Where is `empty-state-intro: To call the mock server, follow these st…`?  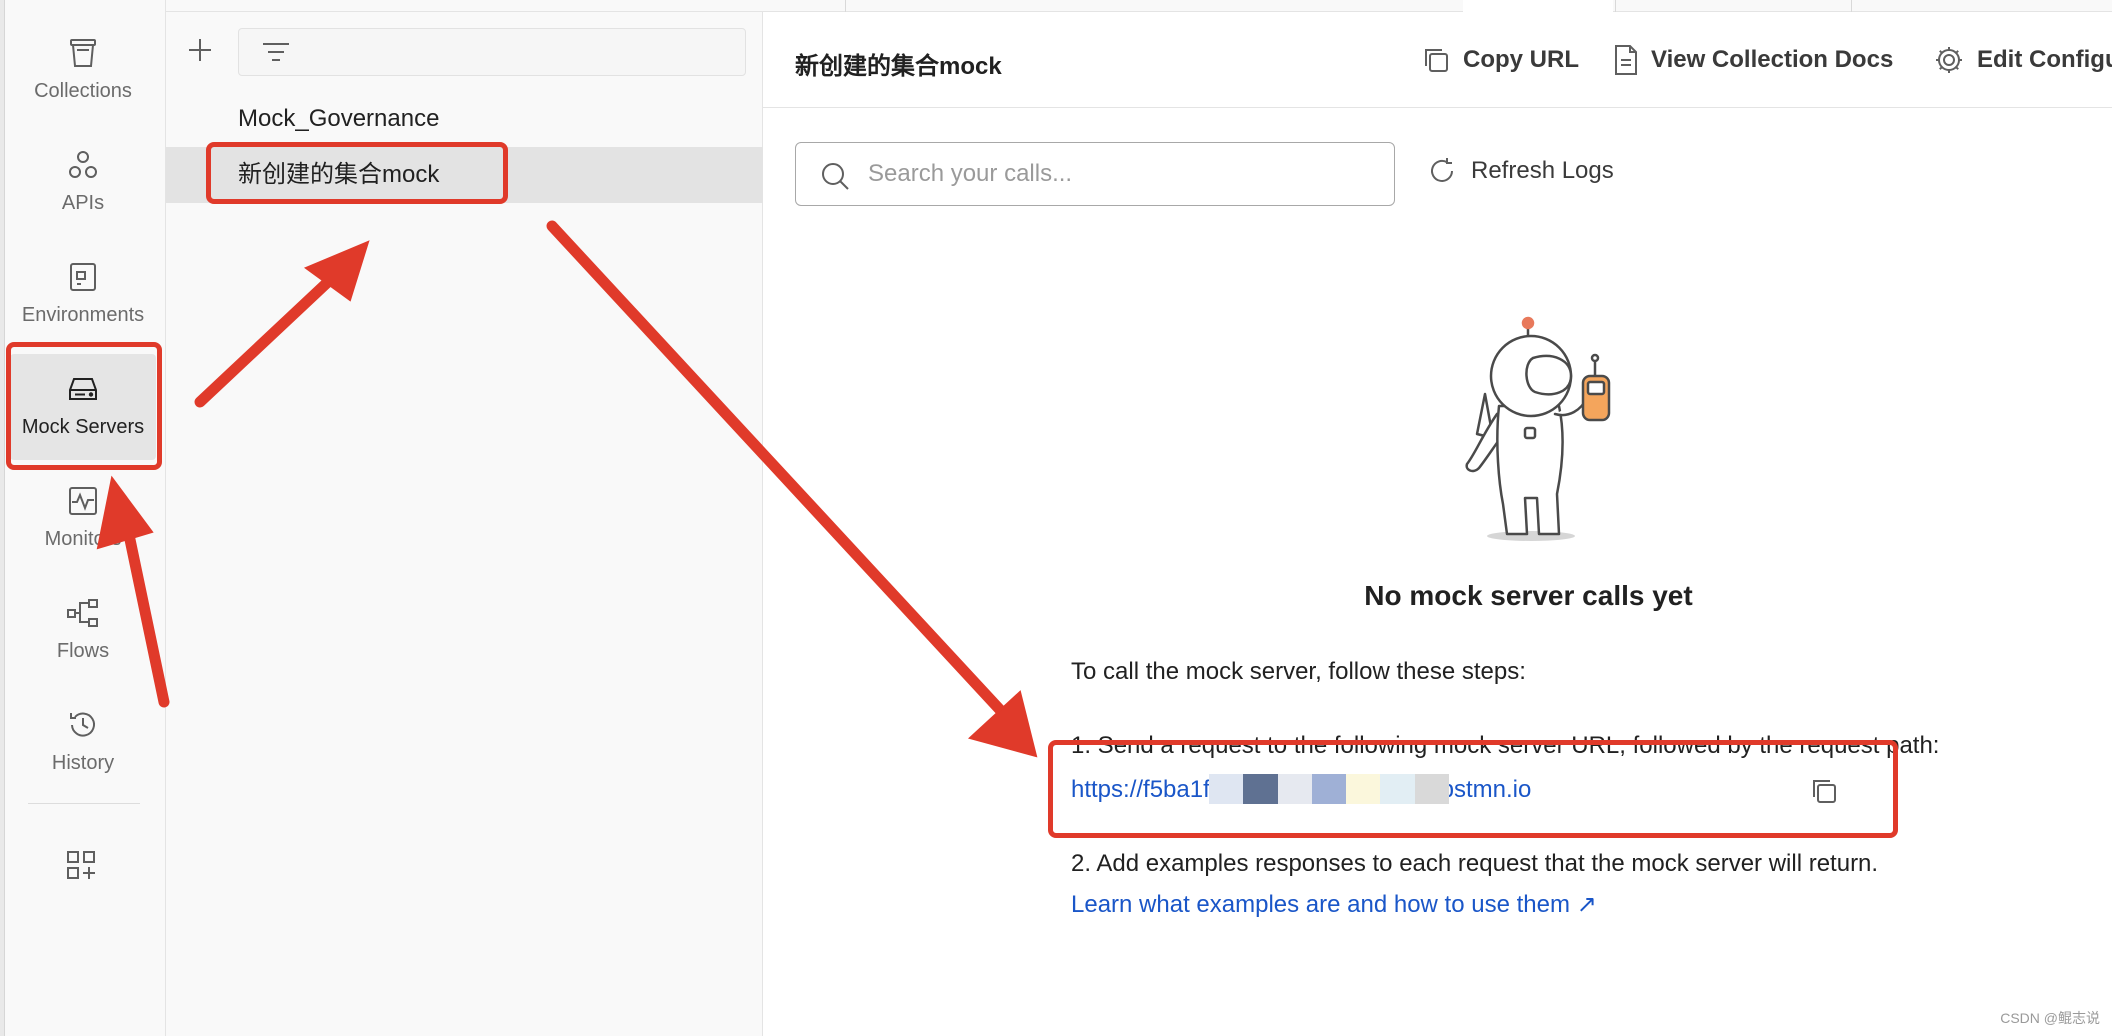
empty-state-intro: To call the mock server, follow these st… is located at coordinates (1298, 671).